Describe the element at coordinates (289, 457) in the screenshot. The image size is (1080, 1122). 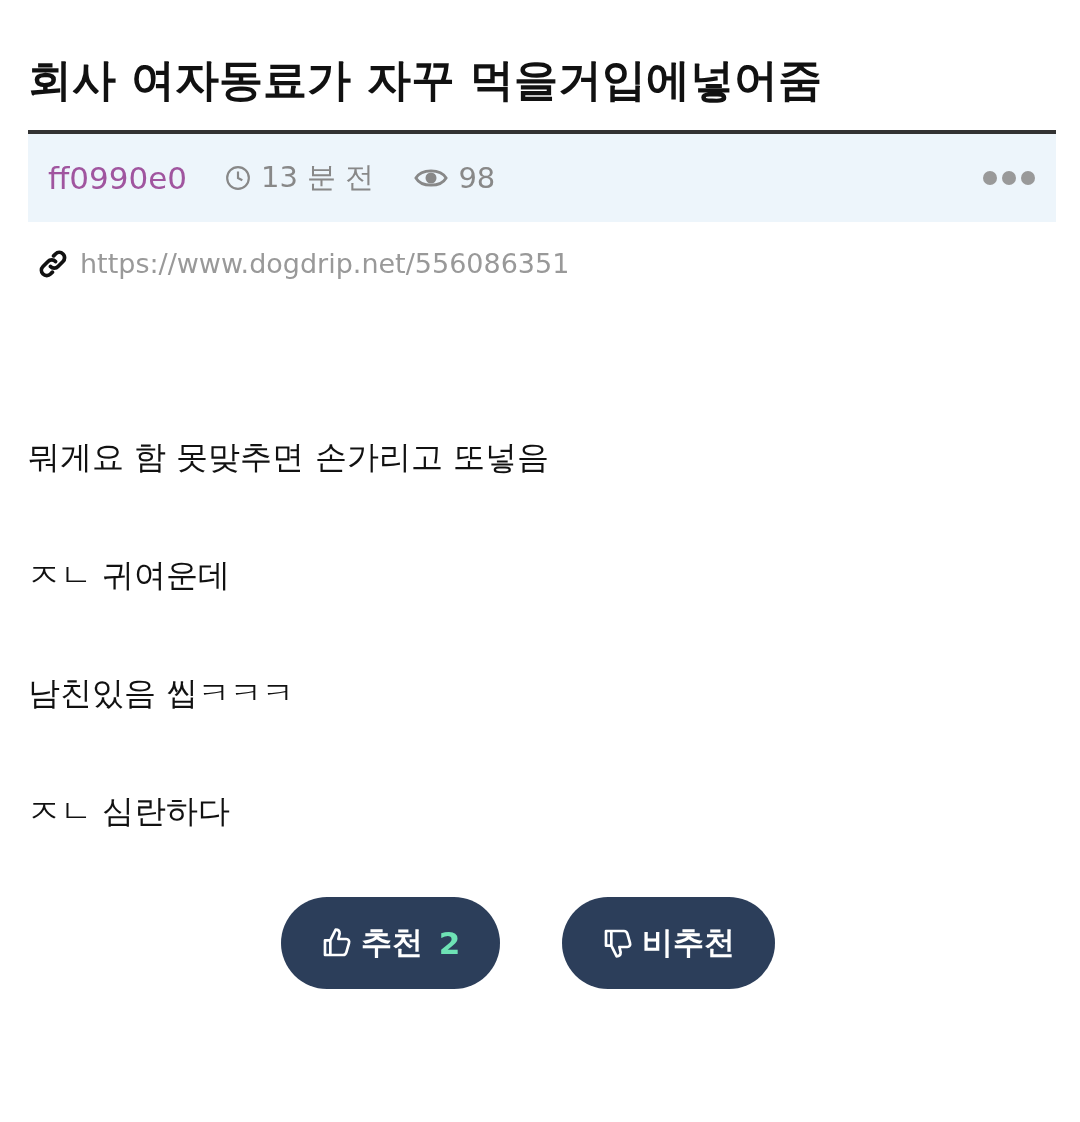
I see `body-text: 뭐게요 함 못맞추면 손가리고 또넣음` at that location.